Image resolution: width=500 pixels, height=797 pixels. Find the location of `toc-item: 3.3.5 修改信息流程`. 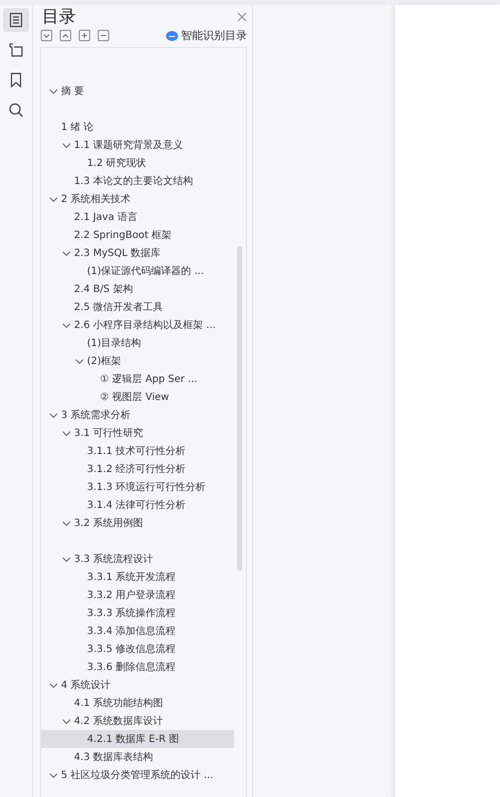

toc-item: 3.3.5 修改信息流程 is located at coordinates (137, 649).